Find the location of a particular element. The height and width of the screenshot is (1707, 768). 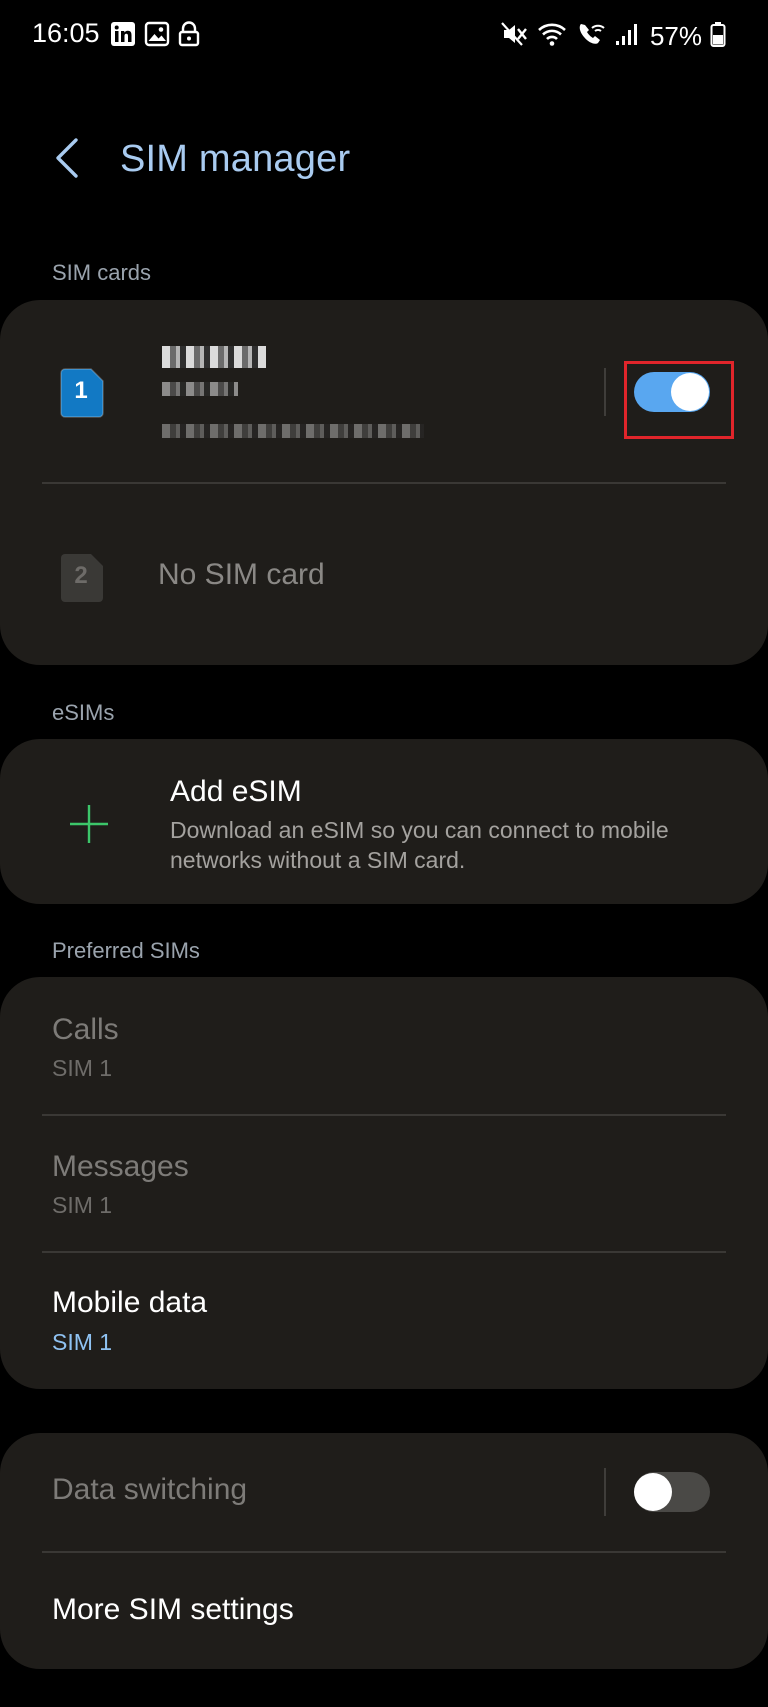

signal-icon is located at coordinates (627, 36).